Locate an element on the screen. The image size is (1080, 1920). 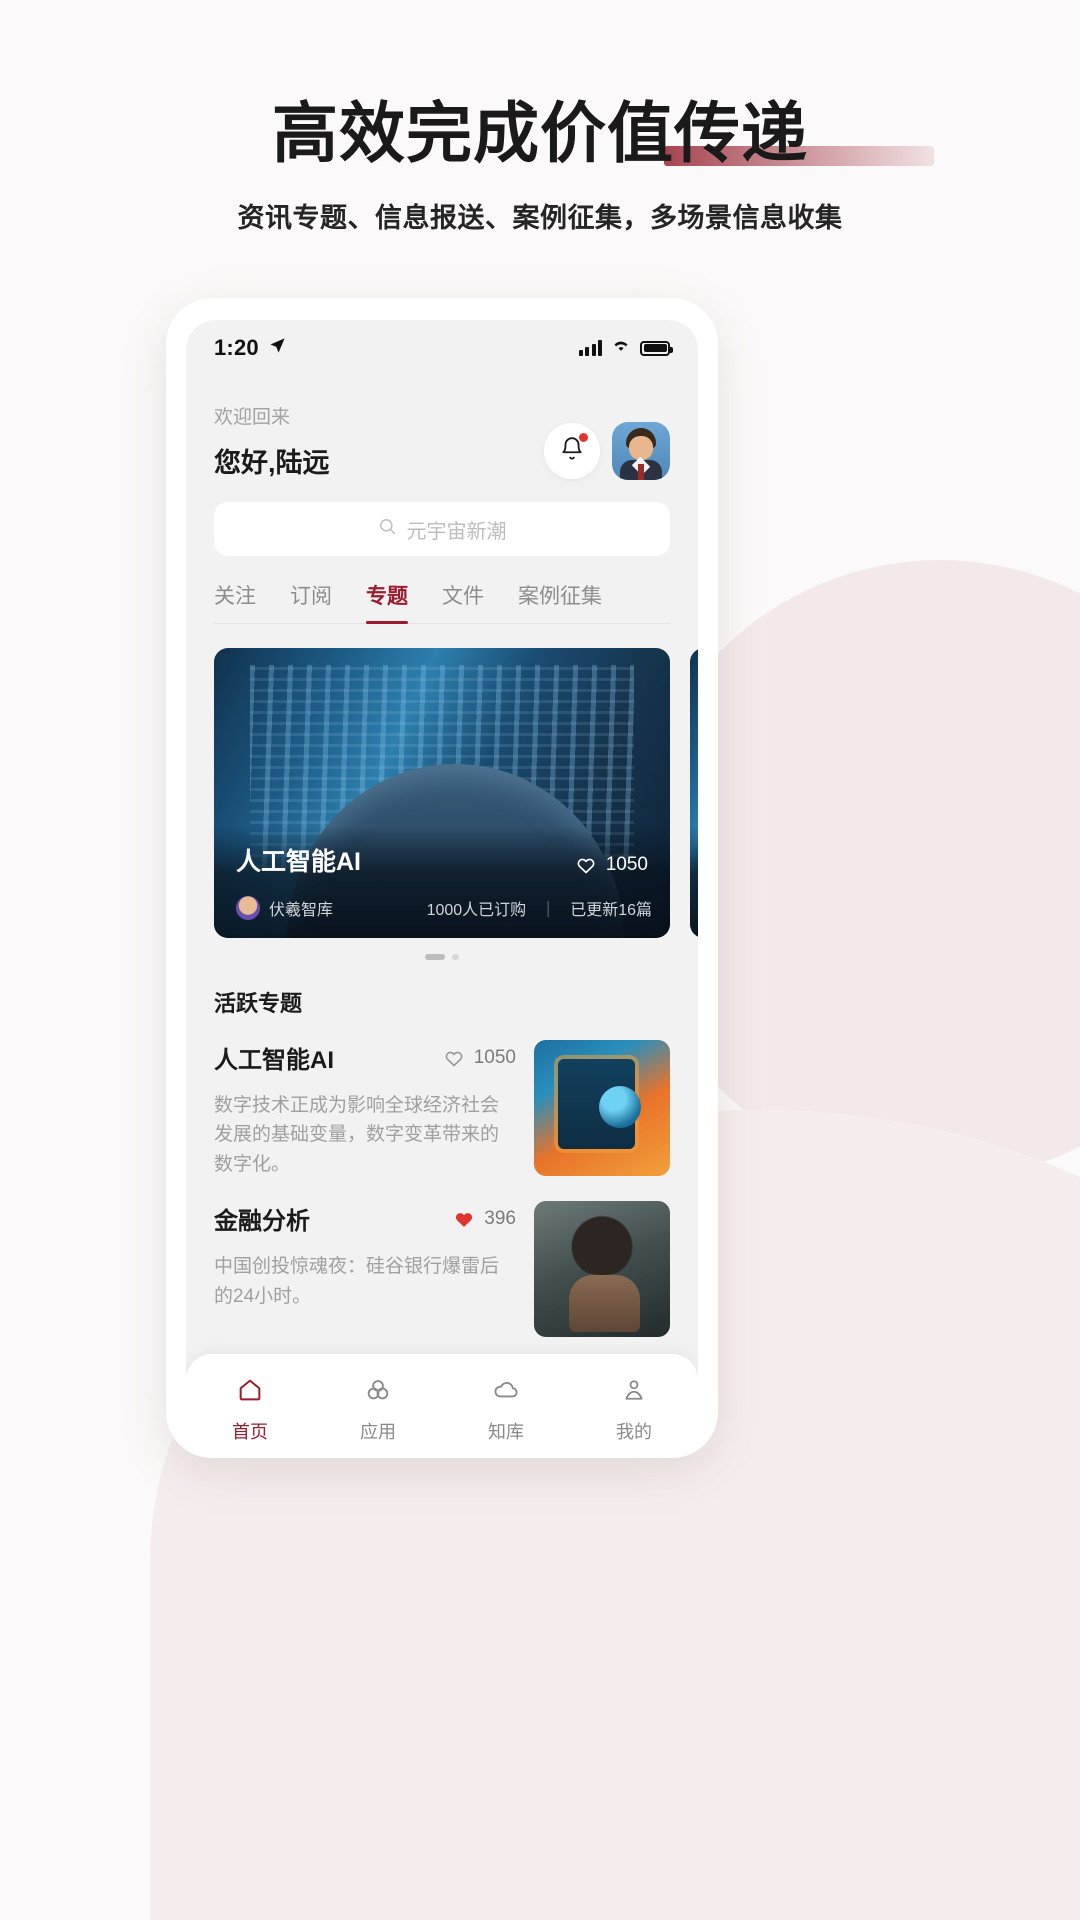
nav-item-profile: 我的 is located at coordinates (634, 1410).